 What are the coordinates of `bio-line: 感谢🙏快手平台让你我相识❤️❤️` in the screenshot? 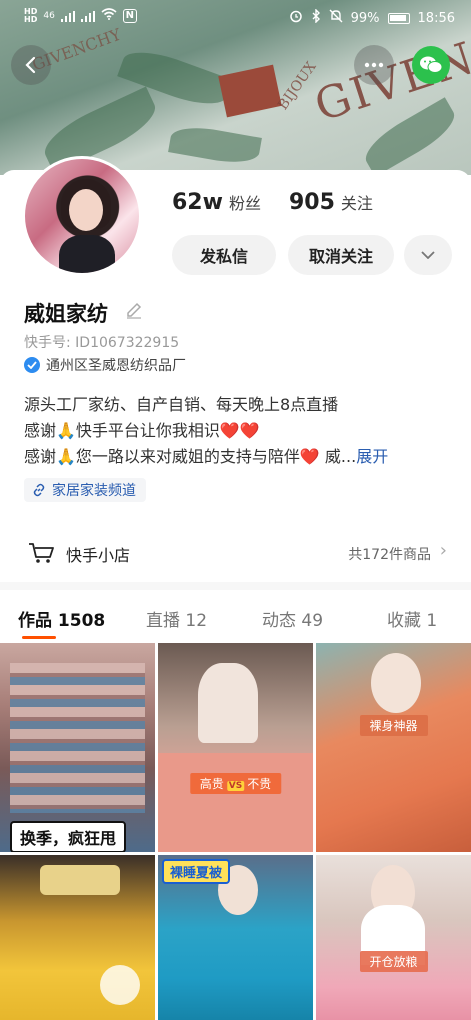 It's located at (142, 430).